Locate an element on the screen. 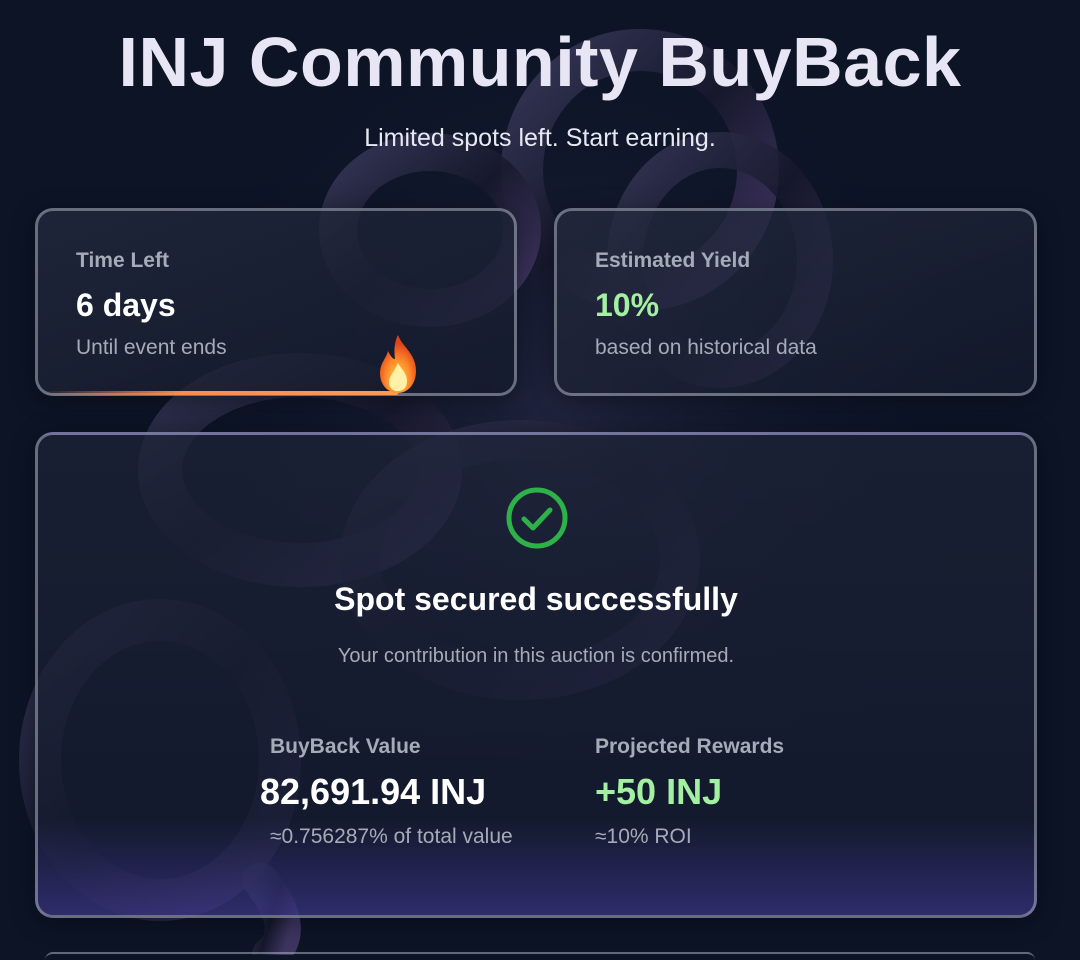 The width and height of the screenshot is (1080, 960). estimated-yield-value: 10% is located at coordinates (627, 305).